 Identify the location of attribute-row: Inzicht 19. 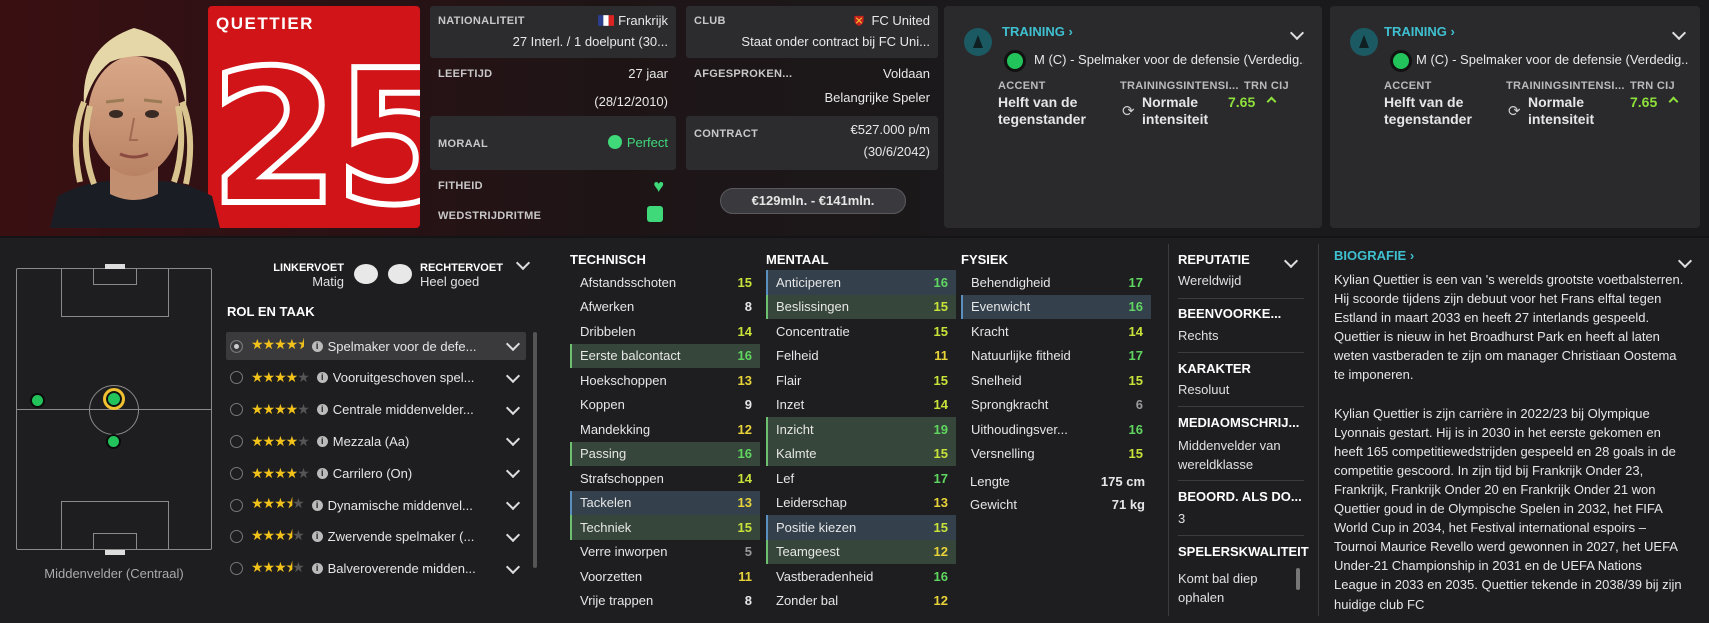
(861, 429).